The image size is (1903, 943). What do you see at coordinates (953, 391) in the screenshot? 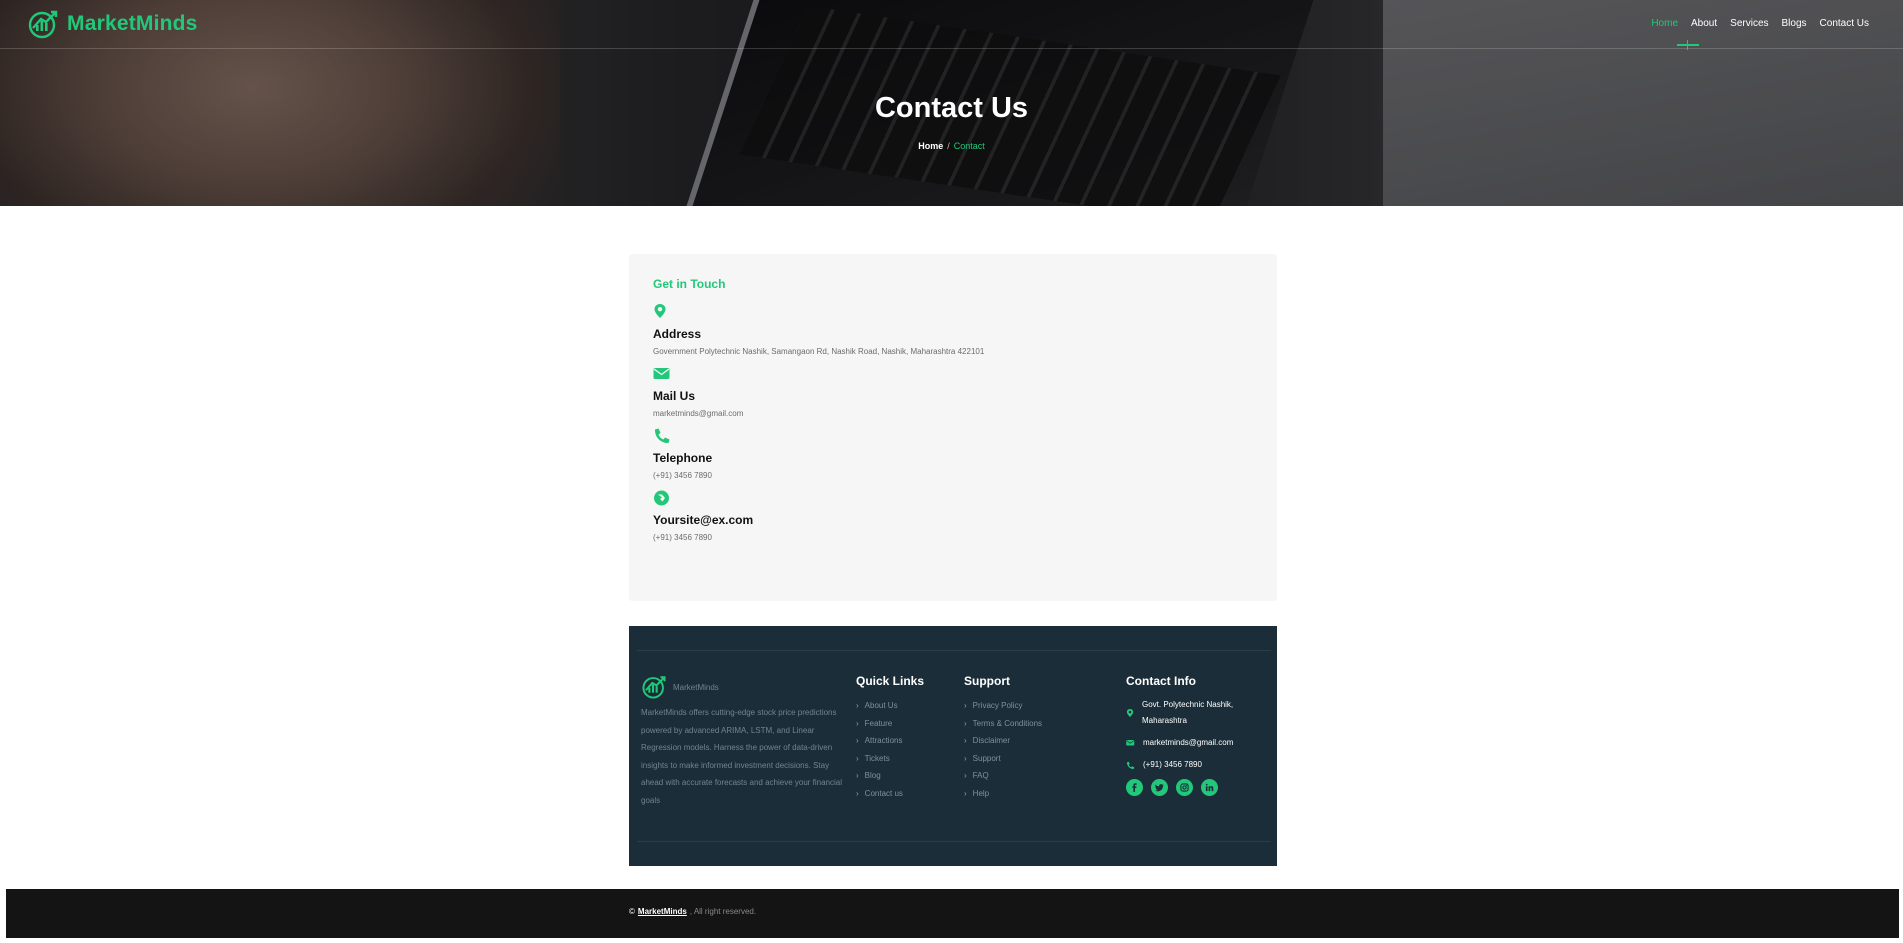
I see `contact-mail: Mail Us marketminds@gmail.com` at bounding box center [953, 391].